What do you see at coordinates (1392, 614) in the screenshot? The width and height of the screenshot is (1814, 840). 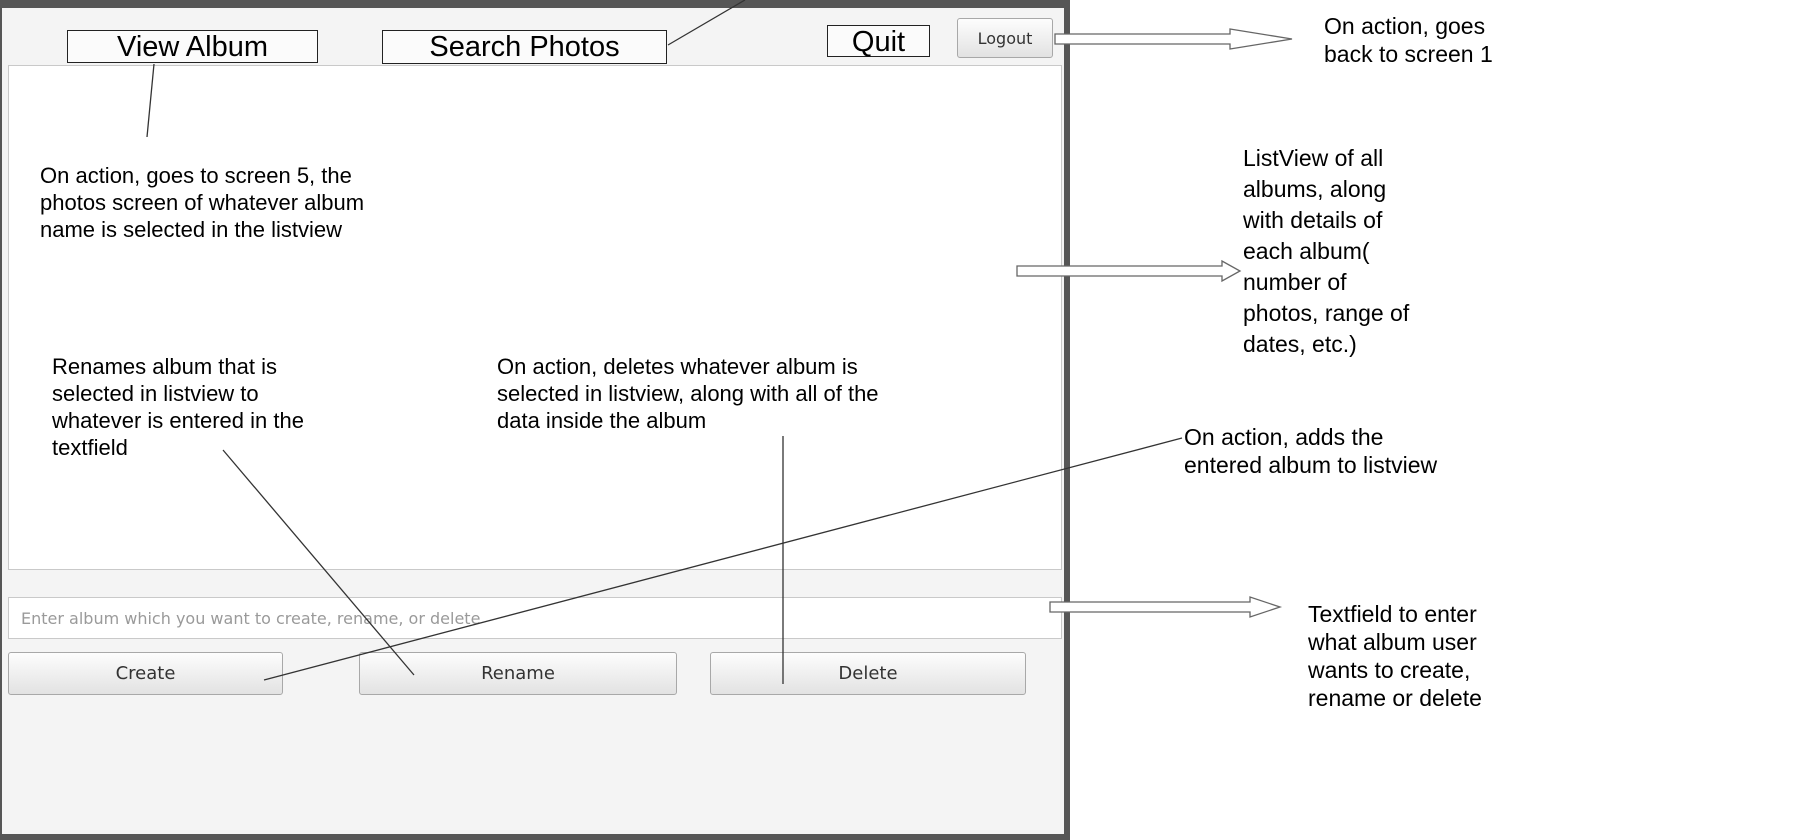 I see `note-line: Textfield to enter` at bounding box center [1392, 614].